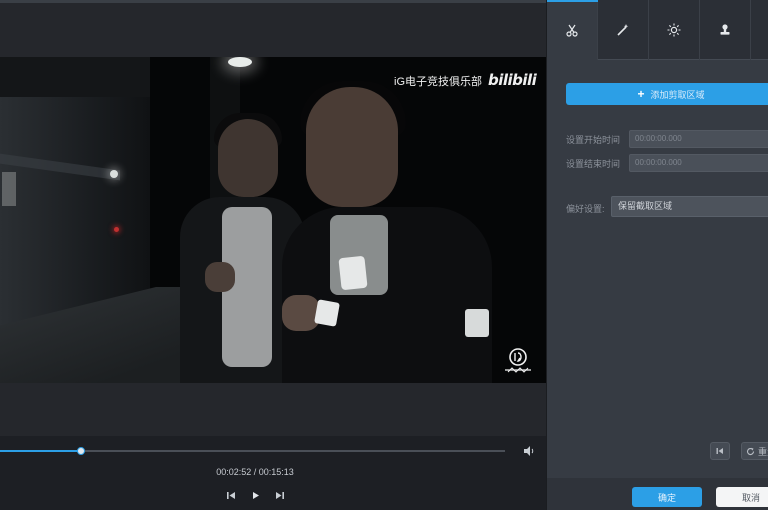 This screenshot has height=510, width=768. Describe the element at coordinates (220, 277) in the screenshot. I see `person-left-hand` at that location.